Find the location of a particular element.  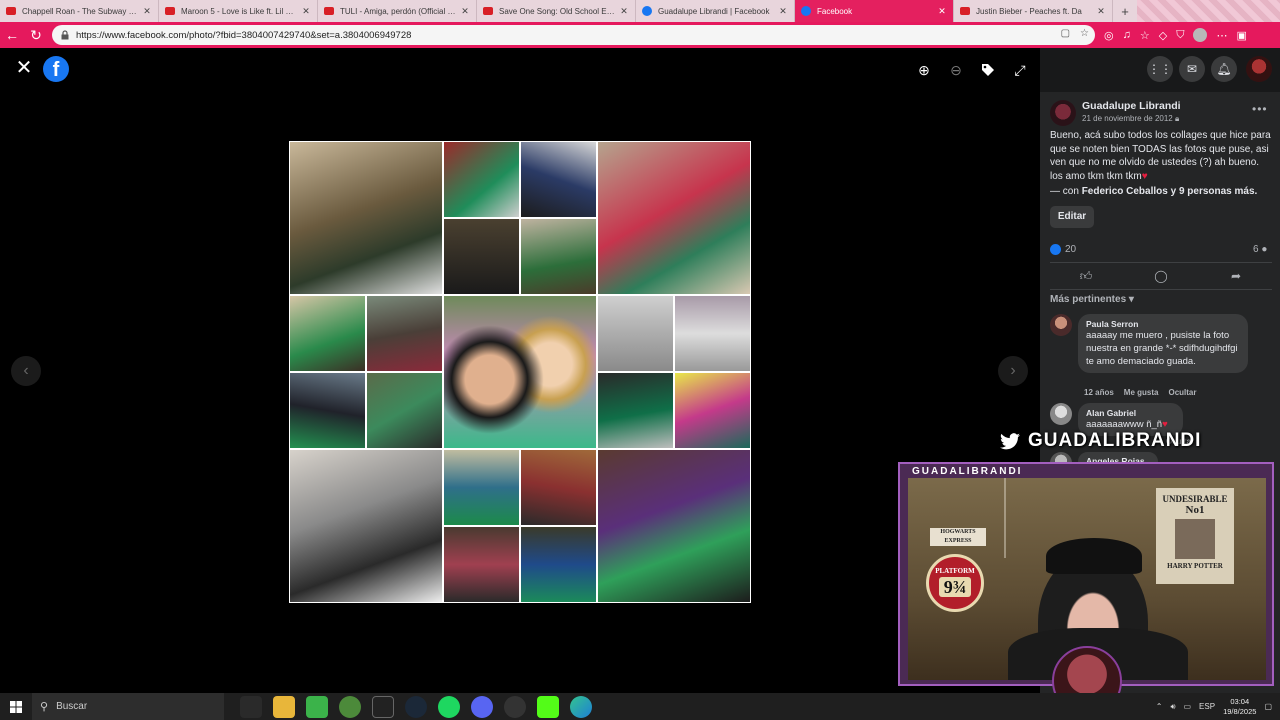

close-icon: ✕ is located at coordinates (24, 68).